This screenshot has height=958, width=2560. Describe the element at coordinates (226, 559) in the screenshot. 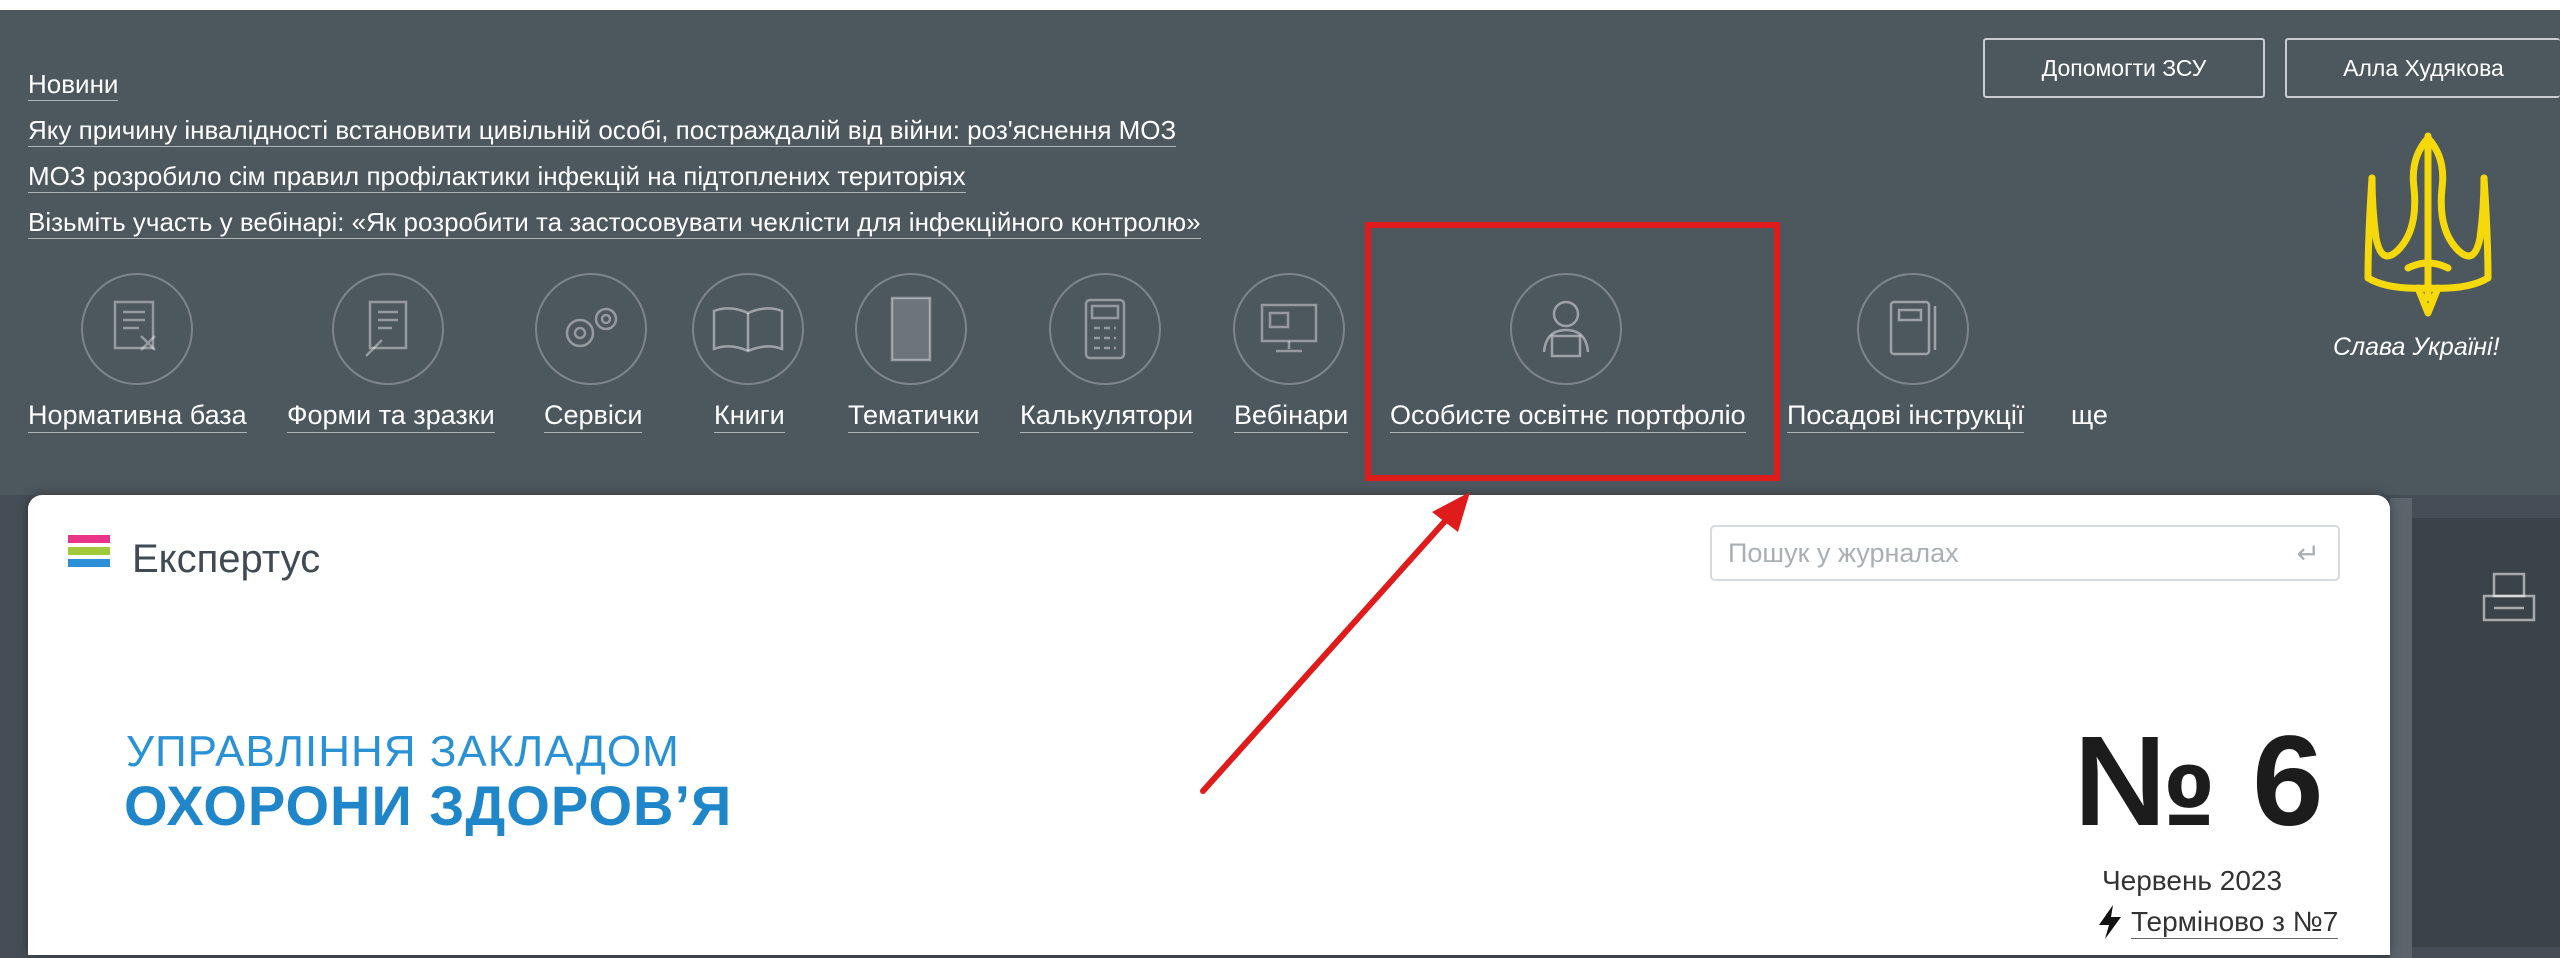

I see `brand-name: Експертус` at that location.